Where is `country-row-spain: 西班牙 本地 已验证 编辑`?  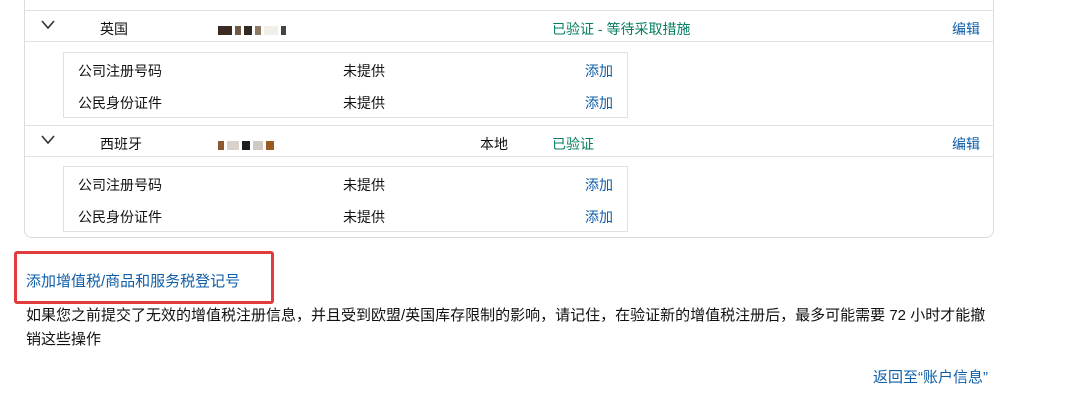 country-row-spain: 西班牙 本地 已验证 编辑 is located at coordinates (509, 141).